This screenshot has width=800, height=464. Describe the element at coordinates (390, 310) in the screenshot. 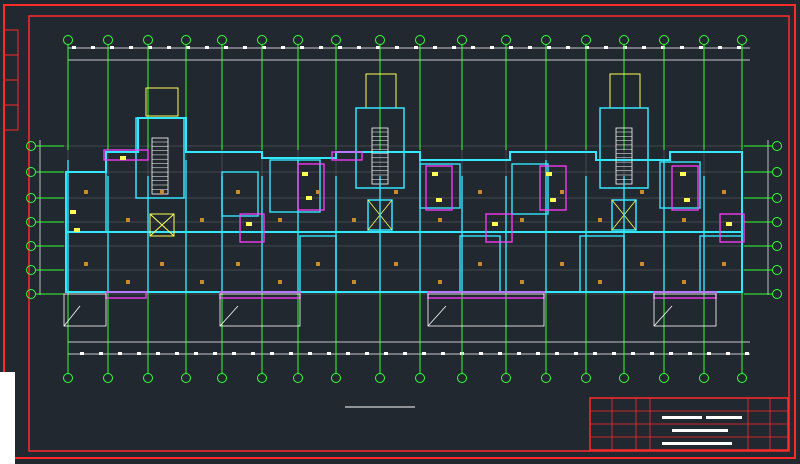

I see `balconies` at that location.